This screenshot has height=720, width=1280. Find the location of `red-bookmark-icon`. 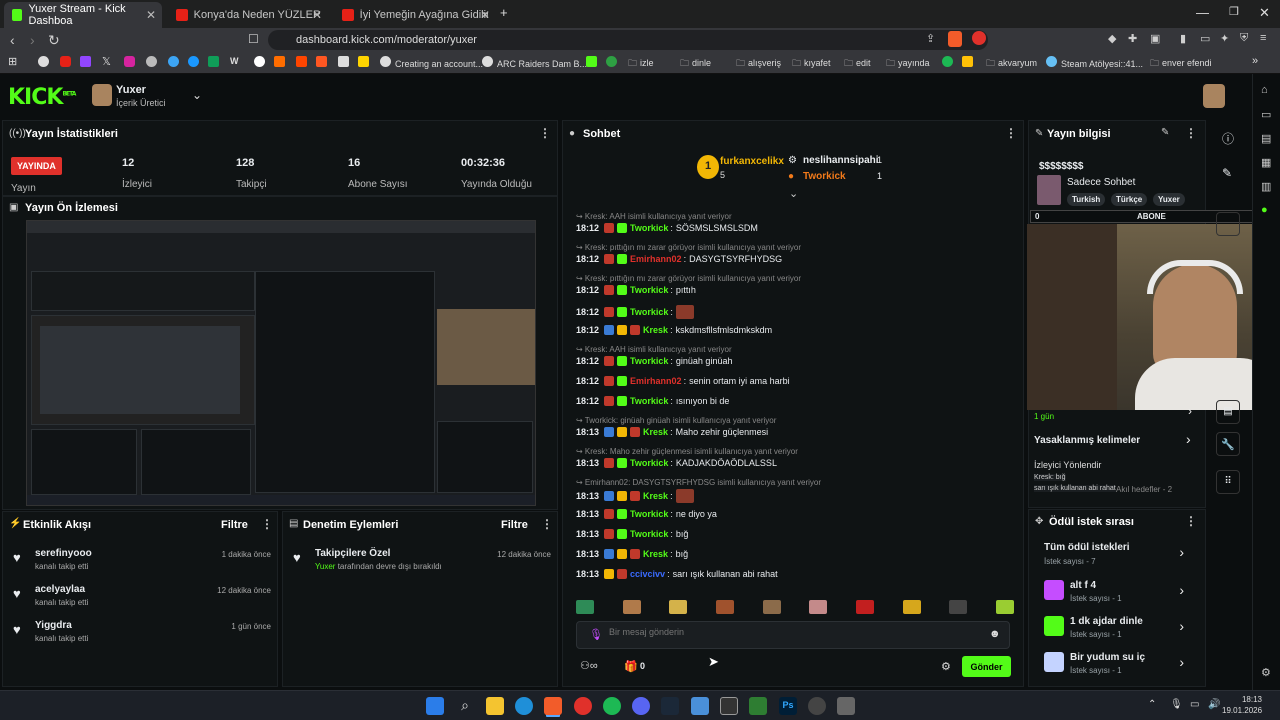

red-bookmark-icon is located at coordinates (301, 62).